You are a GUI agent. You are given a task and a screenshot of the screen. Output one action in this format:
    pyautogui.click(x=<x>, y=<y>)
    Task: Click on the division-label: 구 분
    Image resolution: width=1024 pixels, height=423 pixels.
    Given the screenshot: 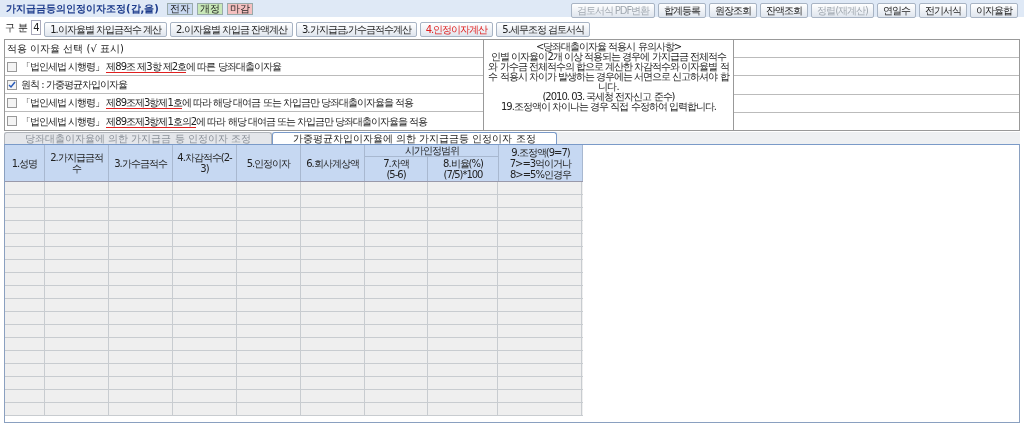 What is the action you would take?
    pyautogui.click(x=17, y=28)
    